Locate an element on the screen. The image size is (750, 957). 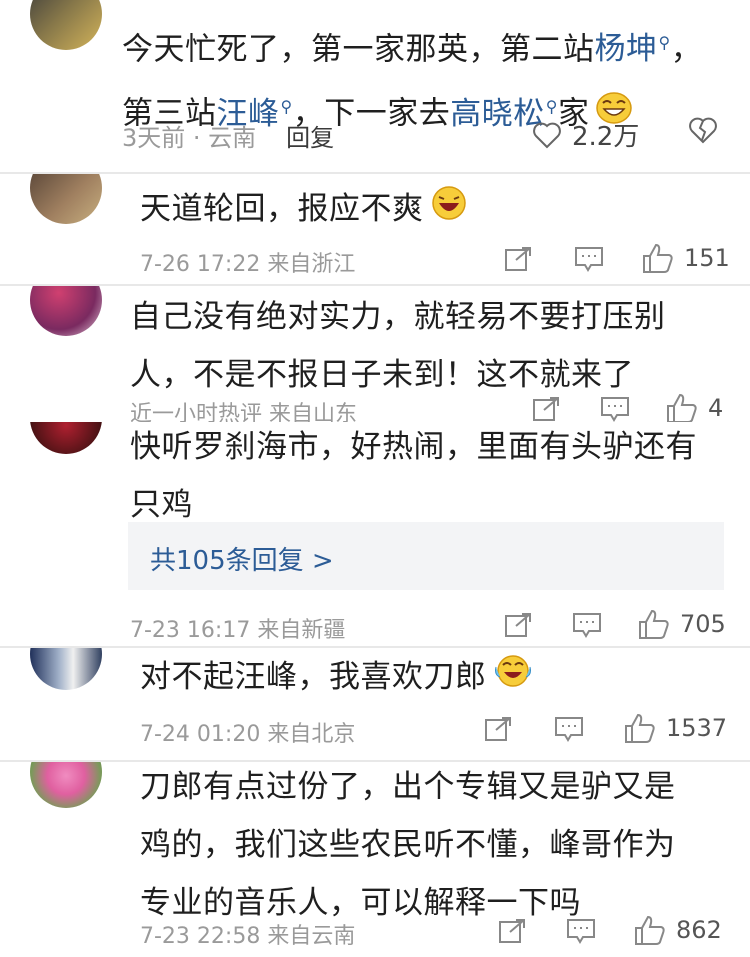
like-button: 2.2万 is located at coordinates (585, 134).